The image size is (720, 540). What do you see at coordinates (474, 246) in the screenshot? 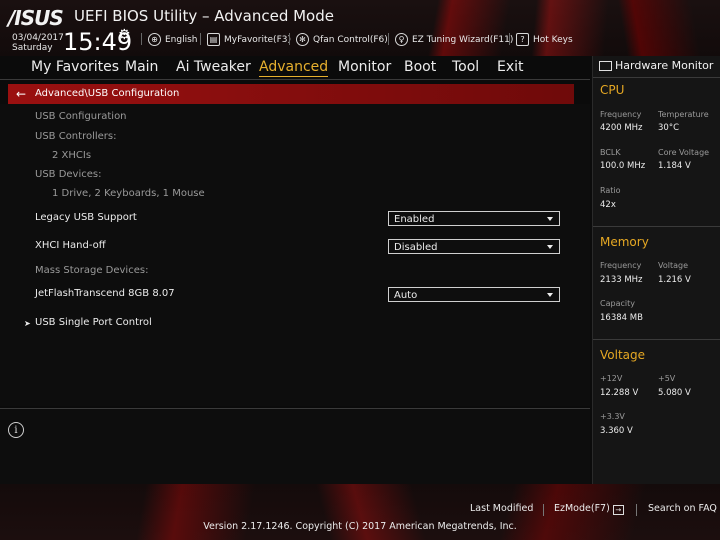
I see `xhci-handoff-dropdown: Disabled` at bounding box center [474, 246].